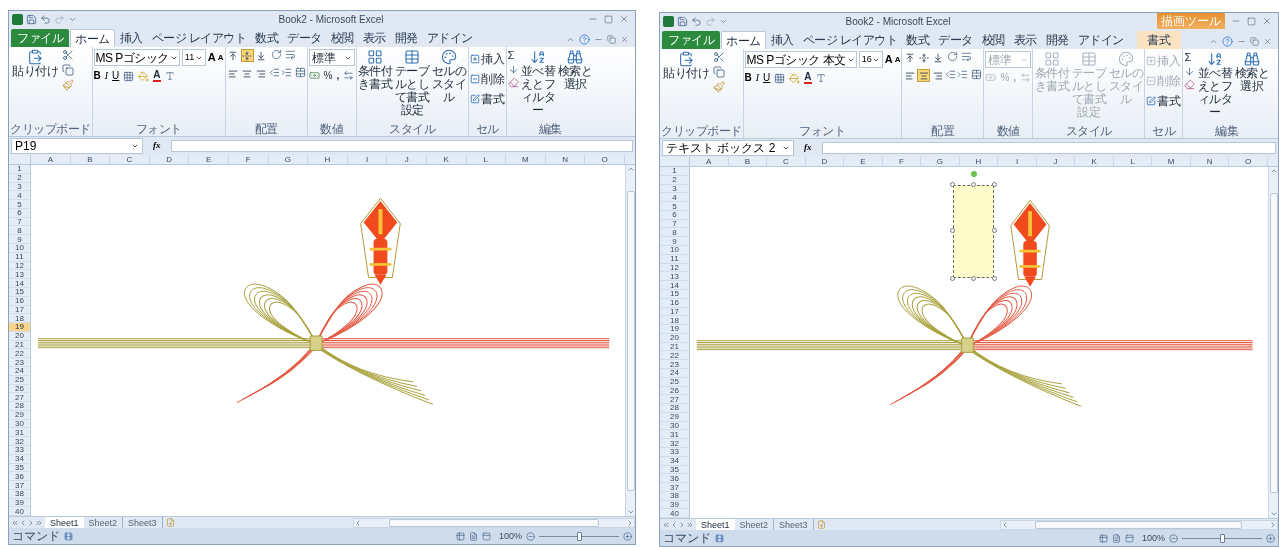 The width and height of the screenshot is (1279, 547). I want to click on file-tab: ファイル, so click(40, 38).